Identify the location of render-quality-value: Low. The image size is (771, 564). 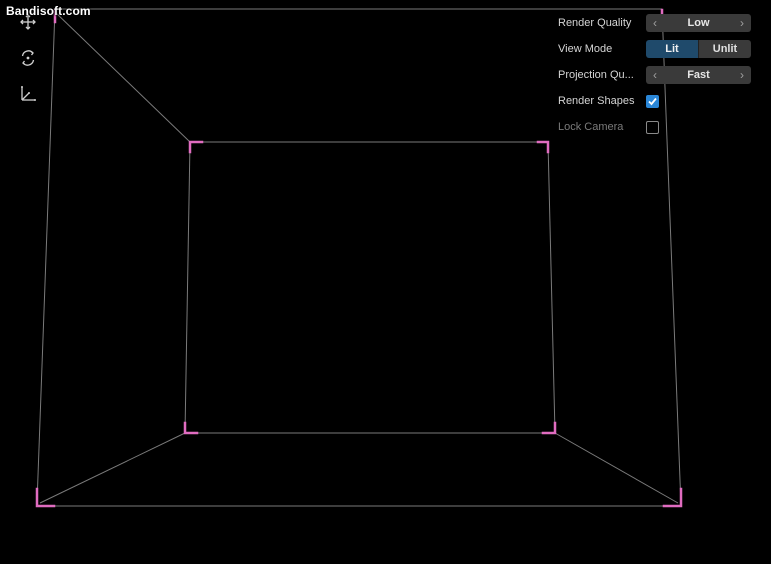
(698, 23).